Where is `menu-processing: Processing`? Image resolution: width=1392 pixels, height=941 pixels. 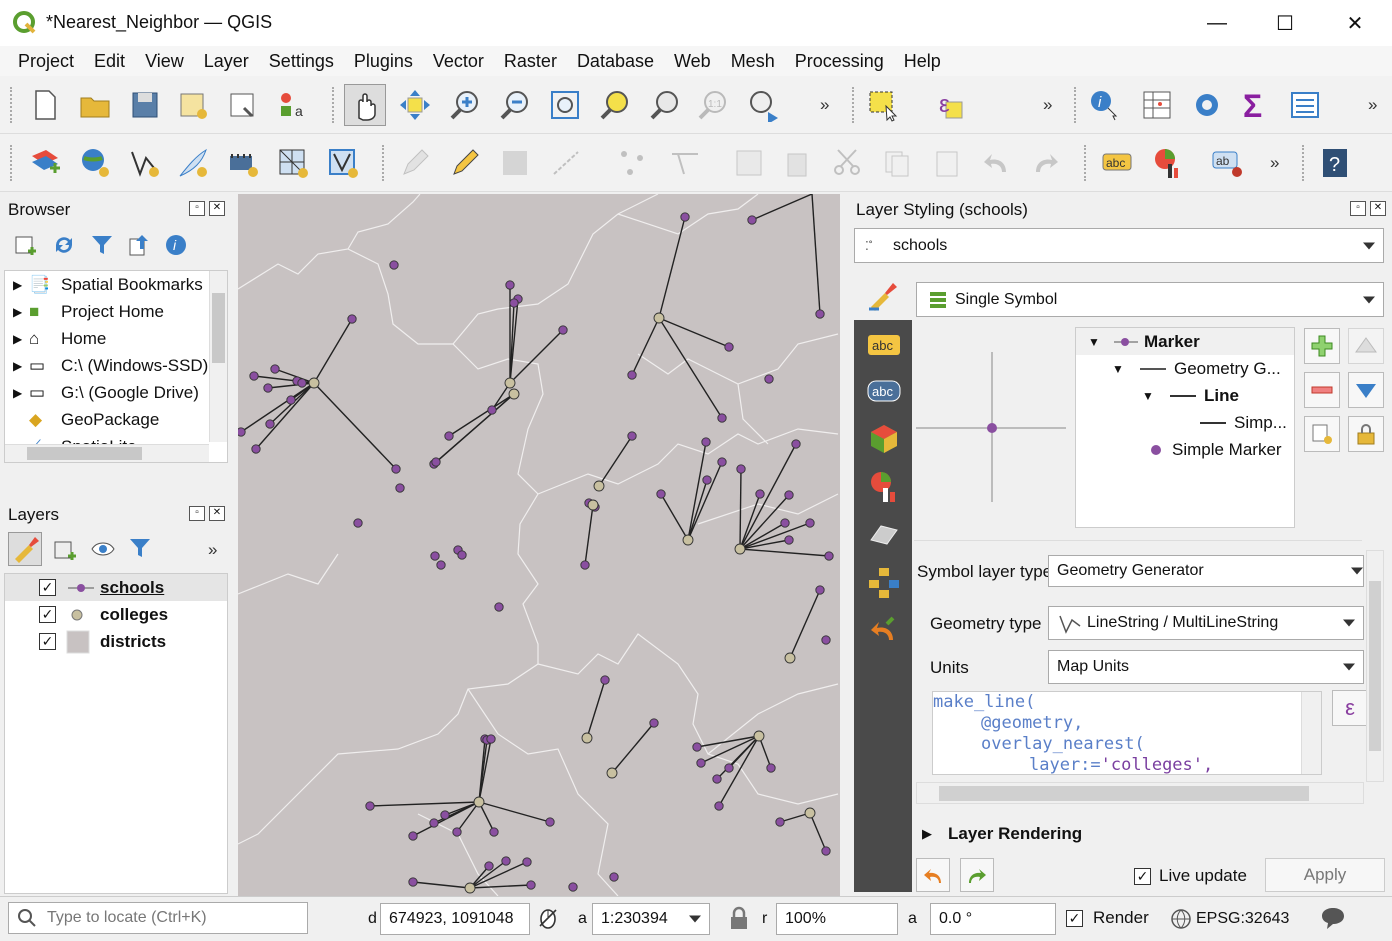
menu-processing: Processing is located at coordinates (839, 61).